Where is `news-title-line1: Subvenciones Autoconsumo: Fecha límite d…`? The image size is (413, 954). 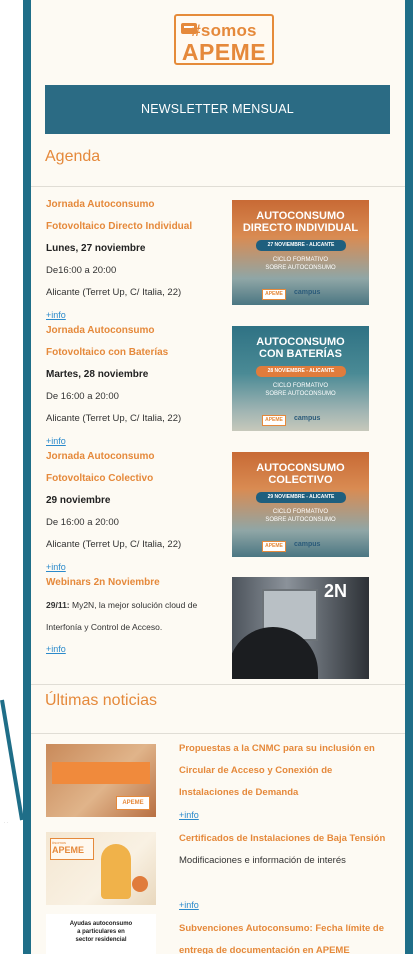
news-title-line1: Subvenciones Autoconsumo: Fecha límite d… is located at coordinates (290, 929).